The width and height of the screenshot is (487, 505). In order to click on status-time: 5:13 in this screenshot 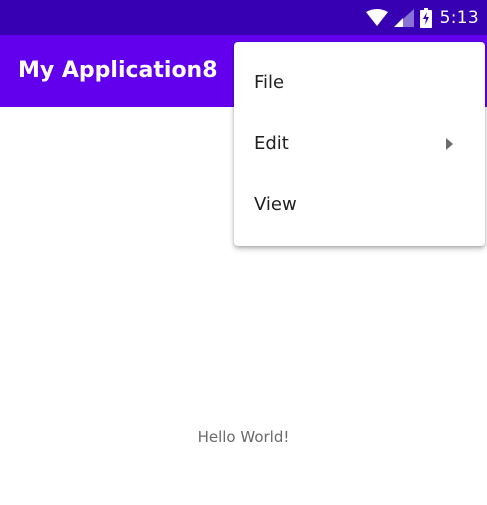, I will do `click(459, 18)`.